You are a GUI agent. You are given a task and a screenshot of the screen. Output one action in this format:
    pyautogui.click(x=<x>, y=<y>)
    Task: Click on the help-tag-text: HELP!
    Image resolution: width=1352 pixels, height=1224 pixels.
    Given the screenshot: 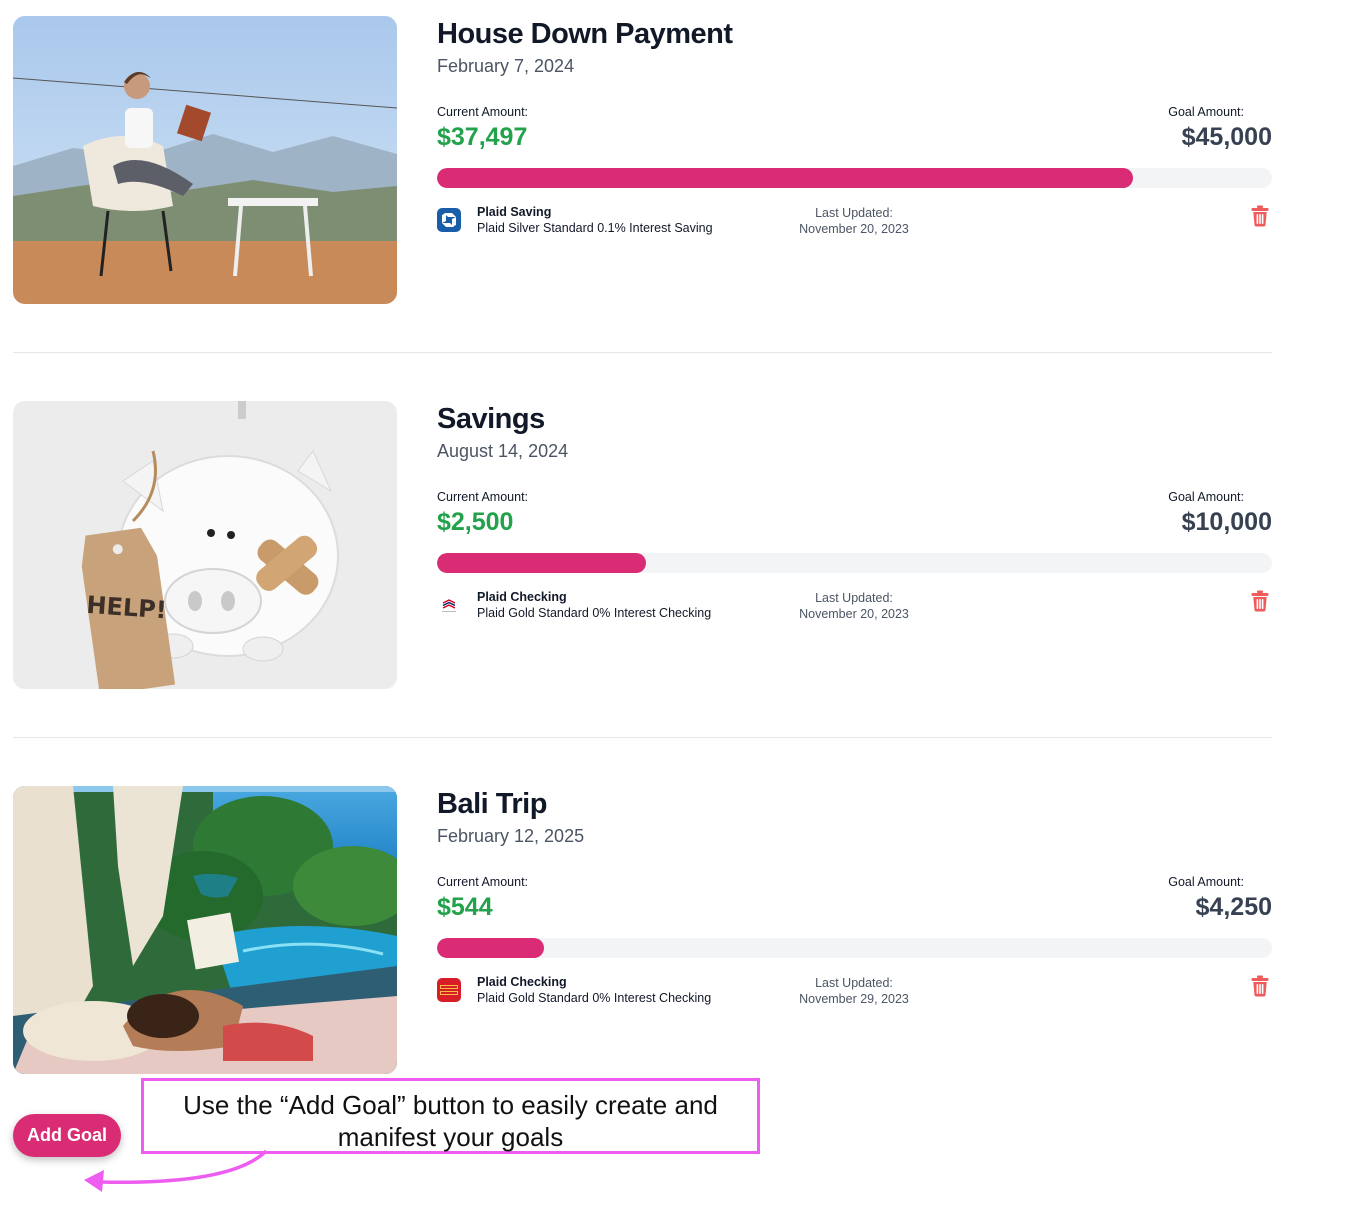 What is the action you would take?
    pyautogui.click(x=127, y=608)
    